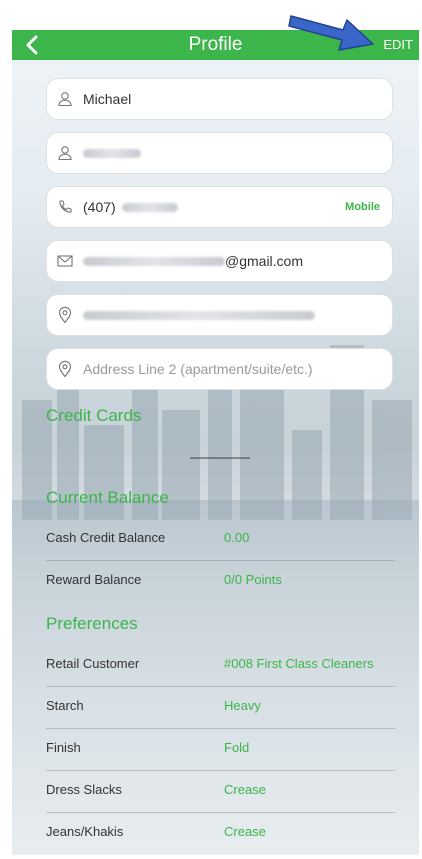 The width and height of the screenshot is (422, 859). What do you see at coordinates (92, 623) in the screenshot?
I see `section-preferences: Preferences` at bounding box center [92, 623].